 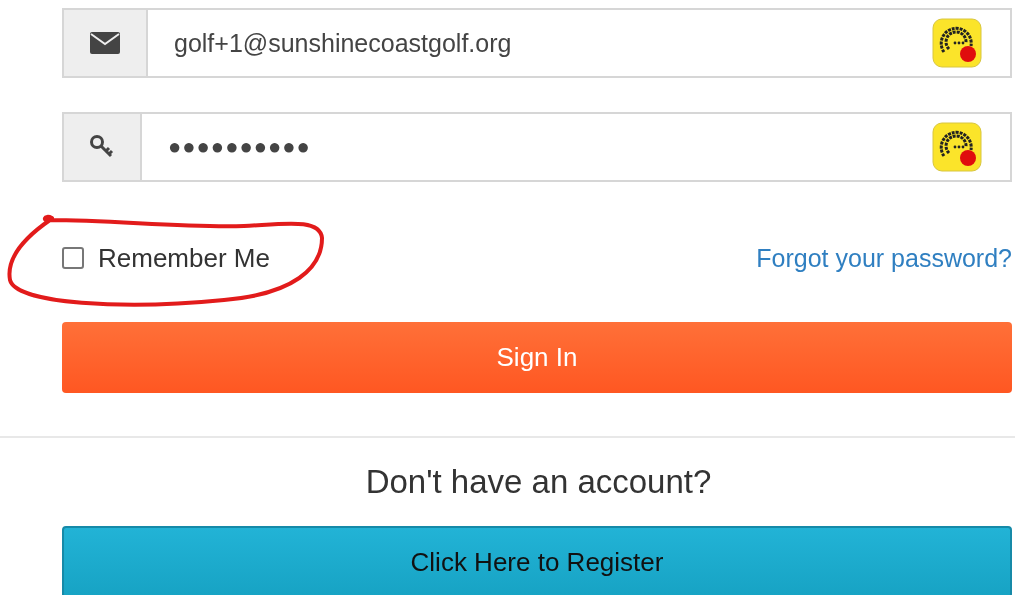 I want to click on register-button: Click Here to Register, so click(x=537, y=560).